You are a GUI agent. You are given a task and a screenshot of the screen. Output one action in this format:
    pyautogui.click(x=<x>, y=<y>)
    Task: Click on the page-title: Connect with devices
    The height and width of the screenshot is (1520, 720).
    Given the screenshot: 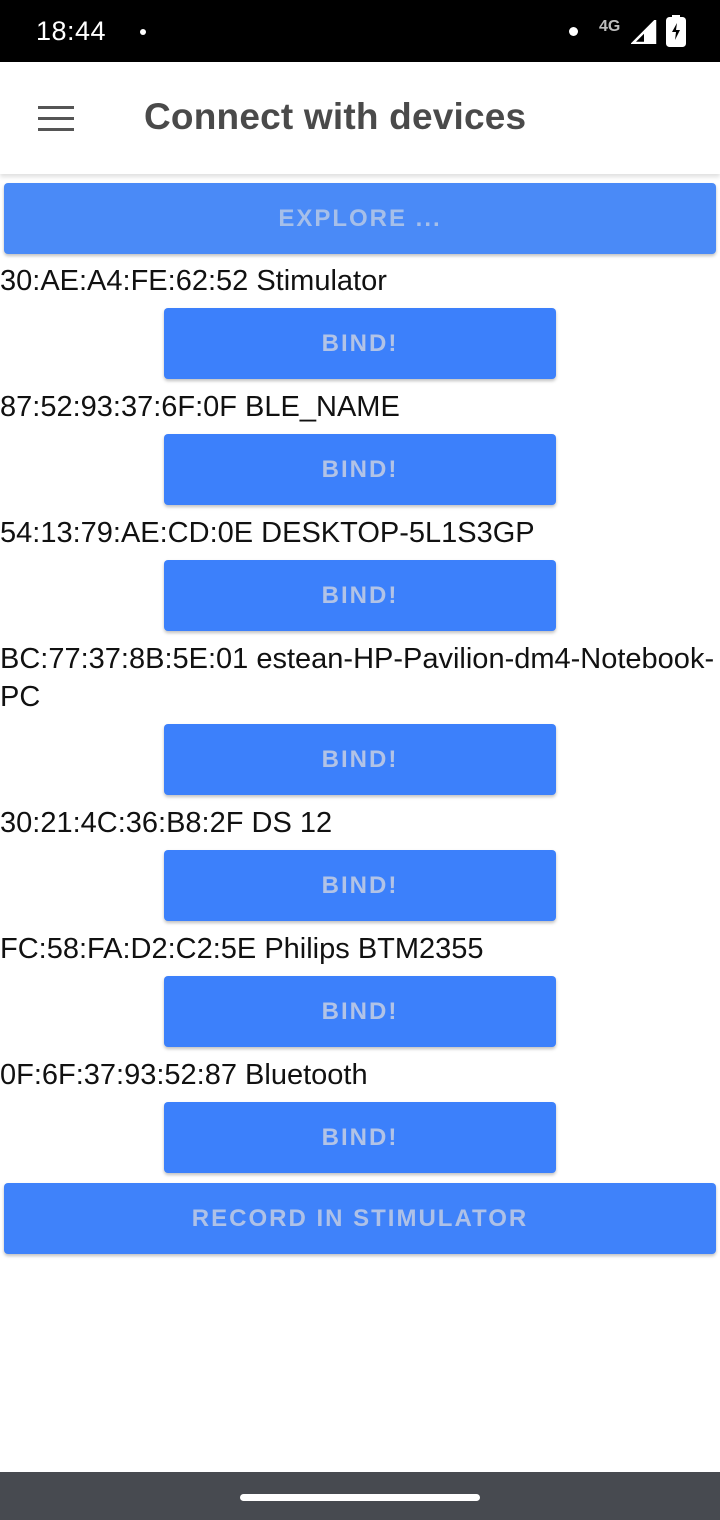 What is the action you would take?
    pyautogui.click(x=335, y=116)
    